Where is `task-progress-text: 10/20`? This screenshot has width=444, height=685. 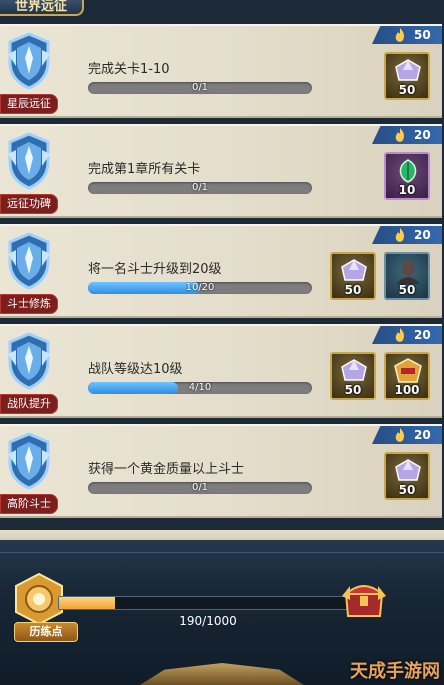 task-progress-text: 10/20 is located at coordinates (200, 287).